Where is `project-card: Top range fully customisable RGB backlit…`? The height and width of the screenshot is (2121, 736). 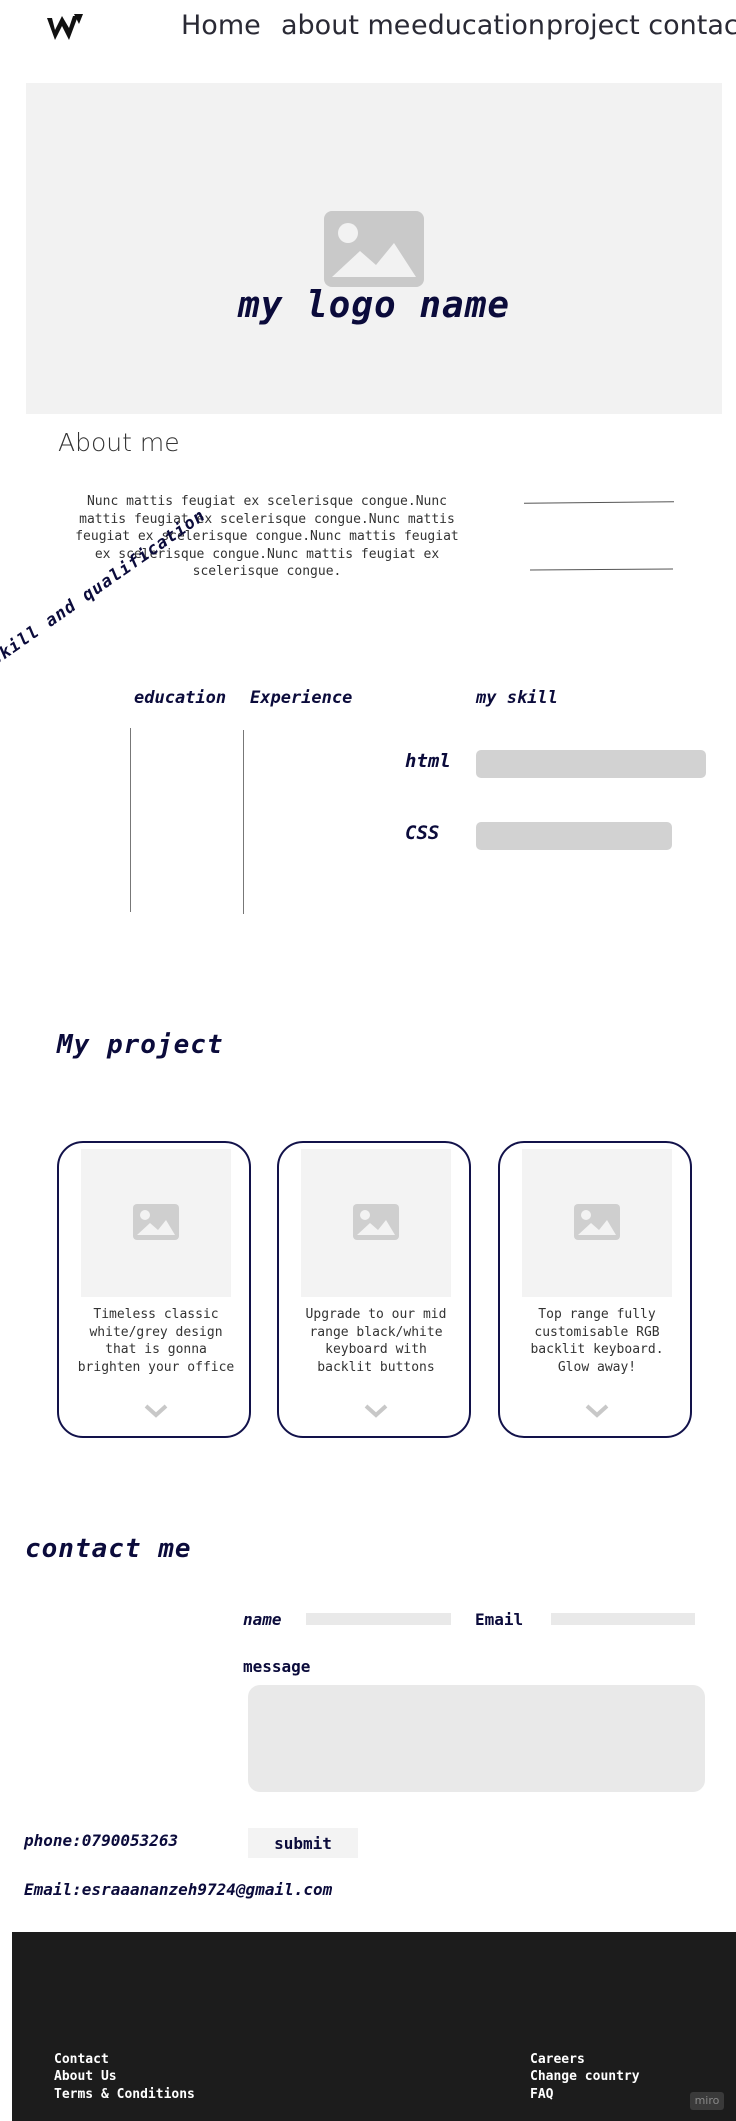
project-card: Top range fully customisable RGB backlit… is located at coordinates (595, 1289).